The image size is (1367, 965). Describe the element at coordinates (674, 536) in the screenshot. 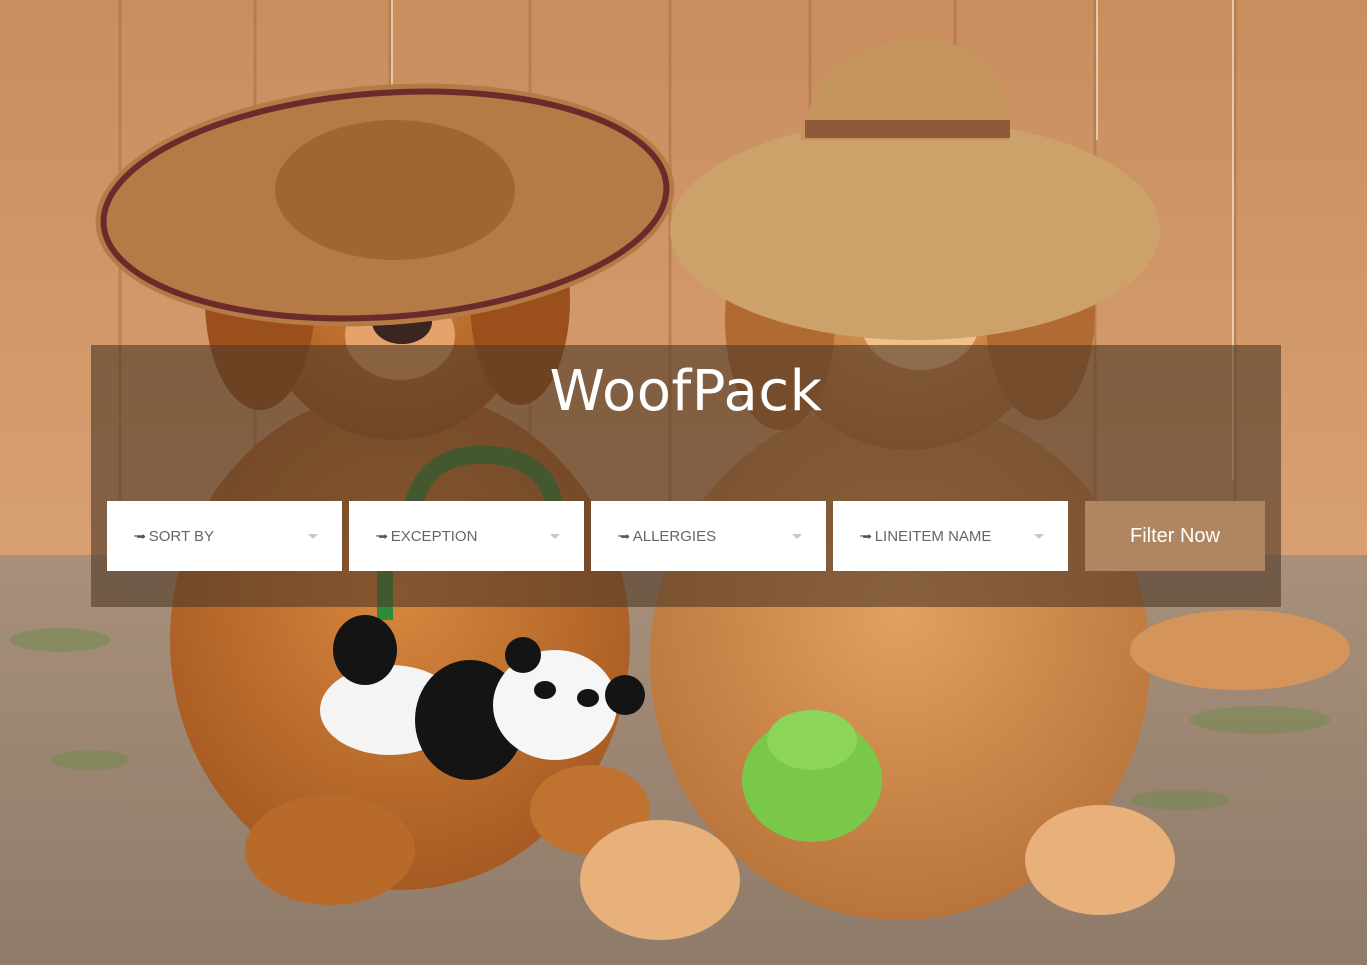

I see `allergies-label: ALLERGIES` at that location.